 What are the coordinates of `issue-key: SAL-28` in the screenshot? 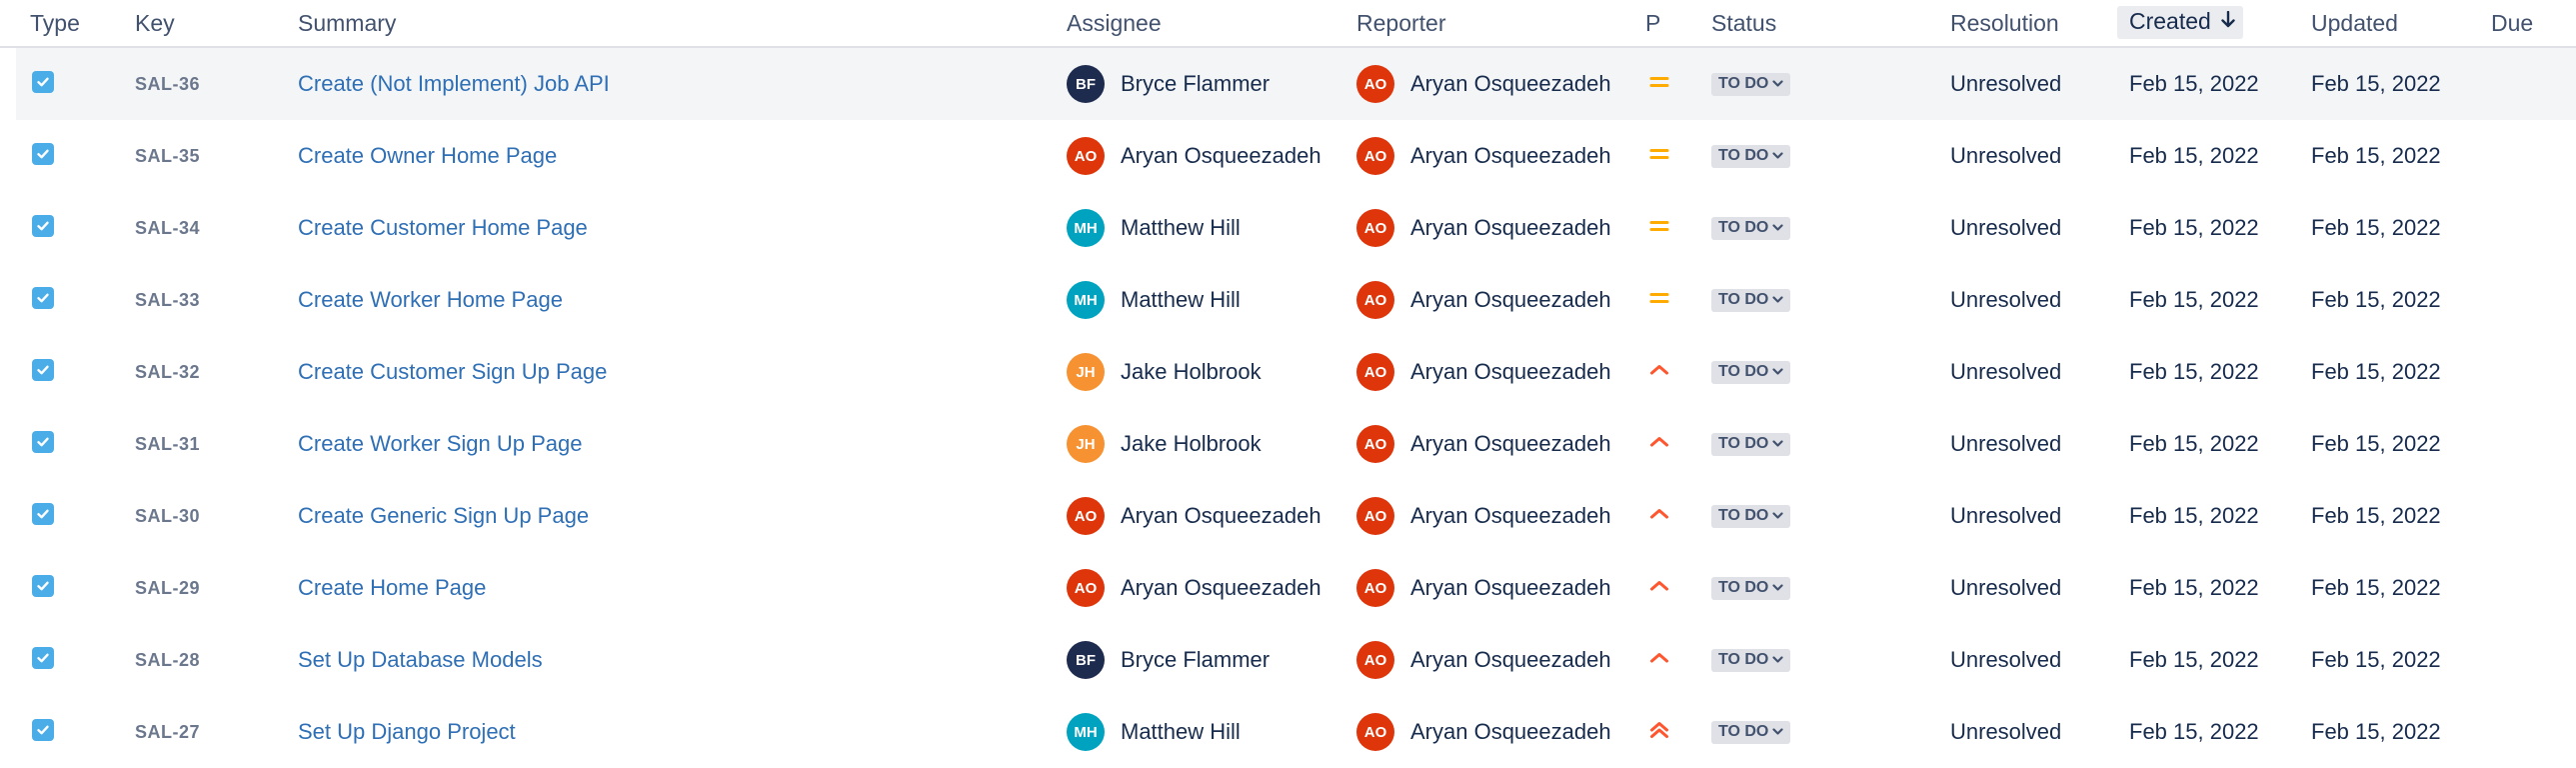 It's located at (167, 660).